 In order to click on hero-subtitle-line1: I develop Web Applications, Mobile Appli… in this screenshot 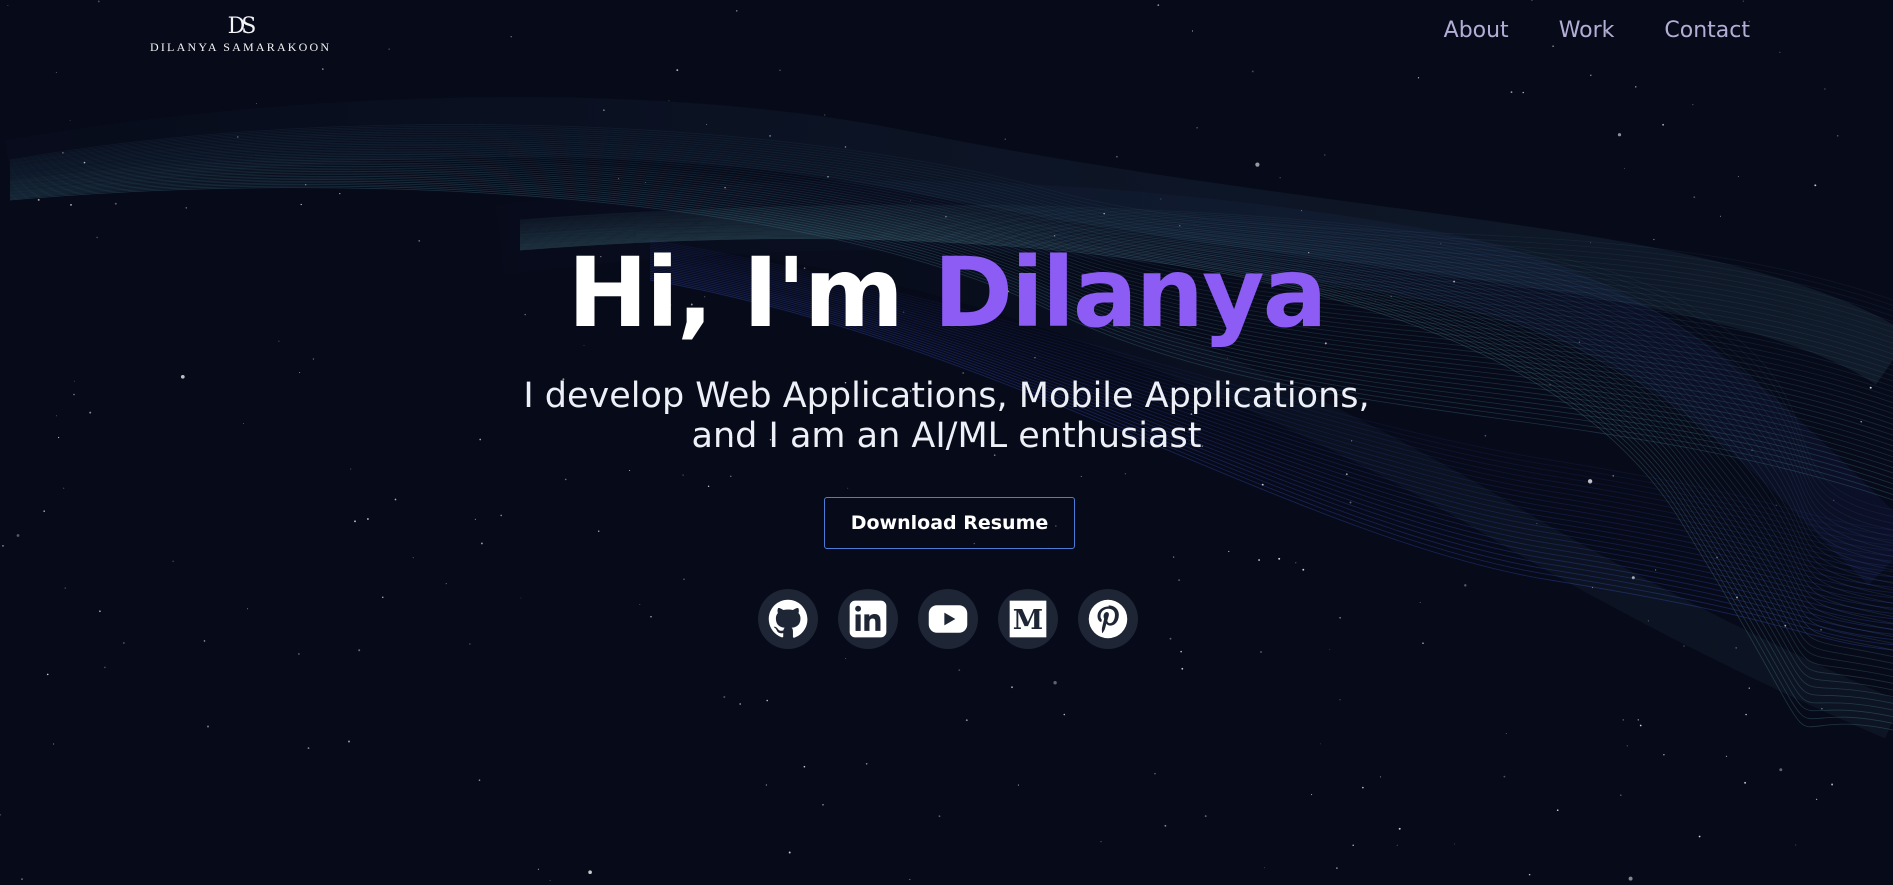, I will do `click(946, 396)`.